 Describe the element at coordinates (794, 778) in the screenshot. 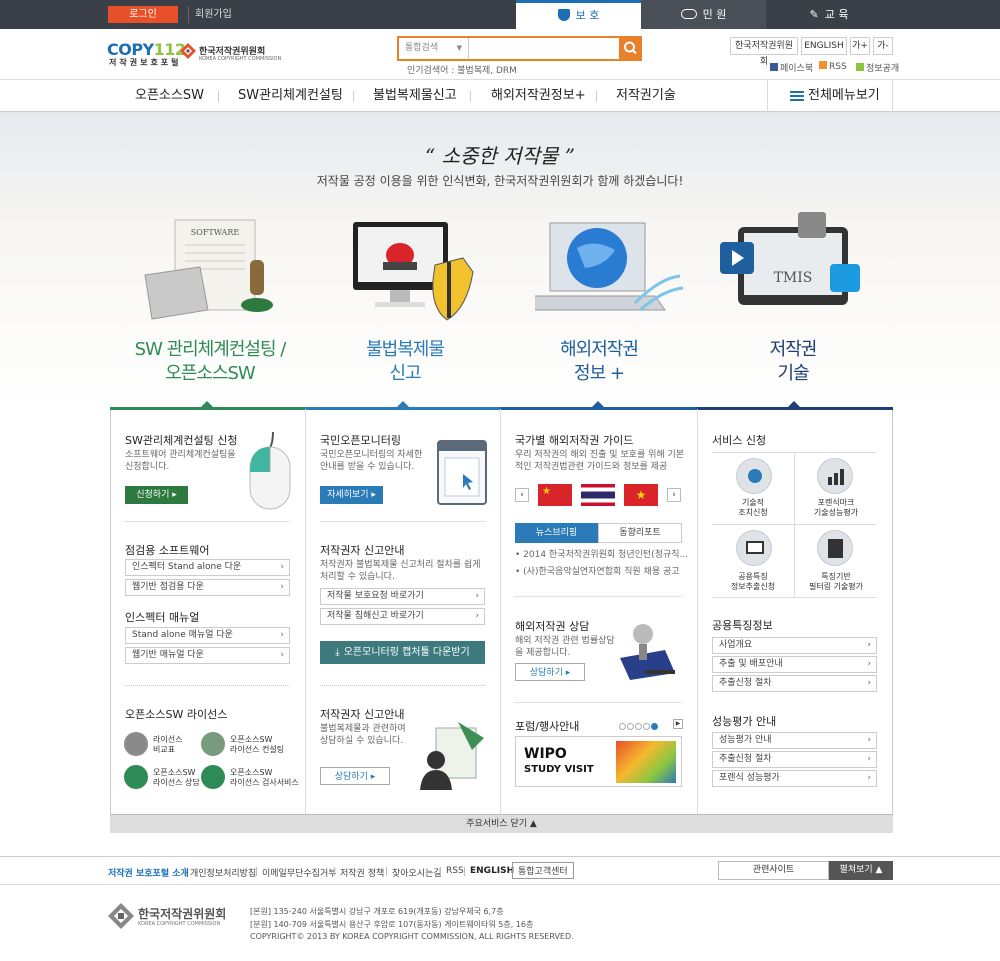

I see `forensic-evaluation-guide-link: 포렌식 성능평가` at that location.